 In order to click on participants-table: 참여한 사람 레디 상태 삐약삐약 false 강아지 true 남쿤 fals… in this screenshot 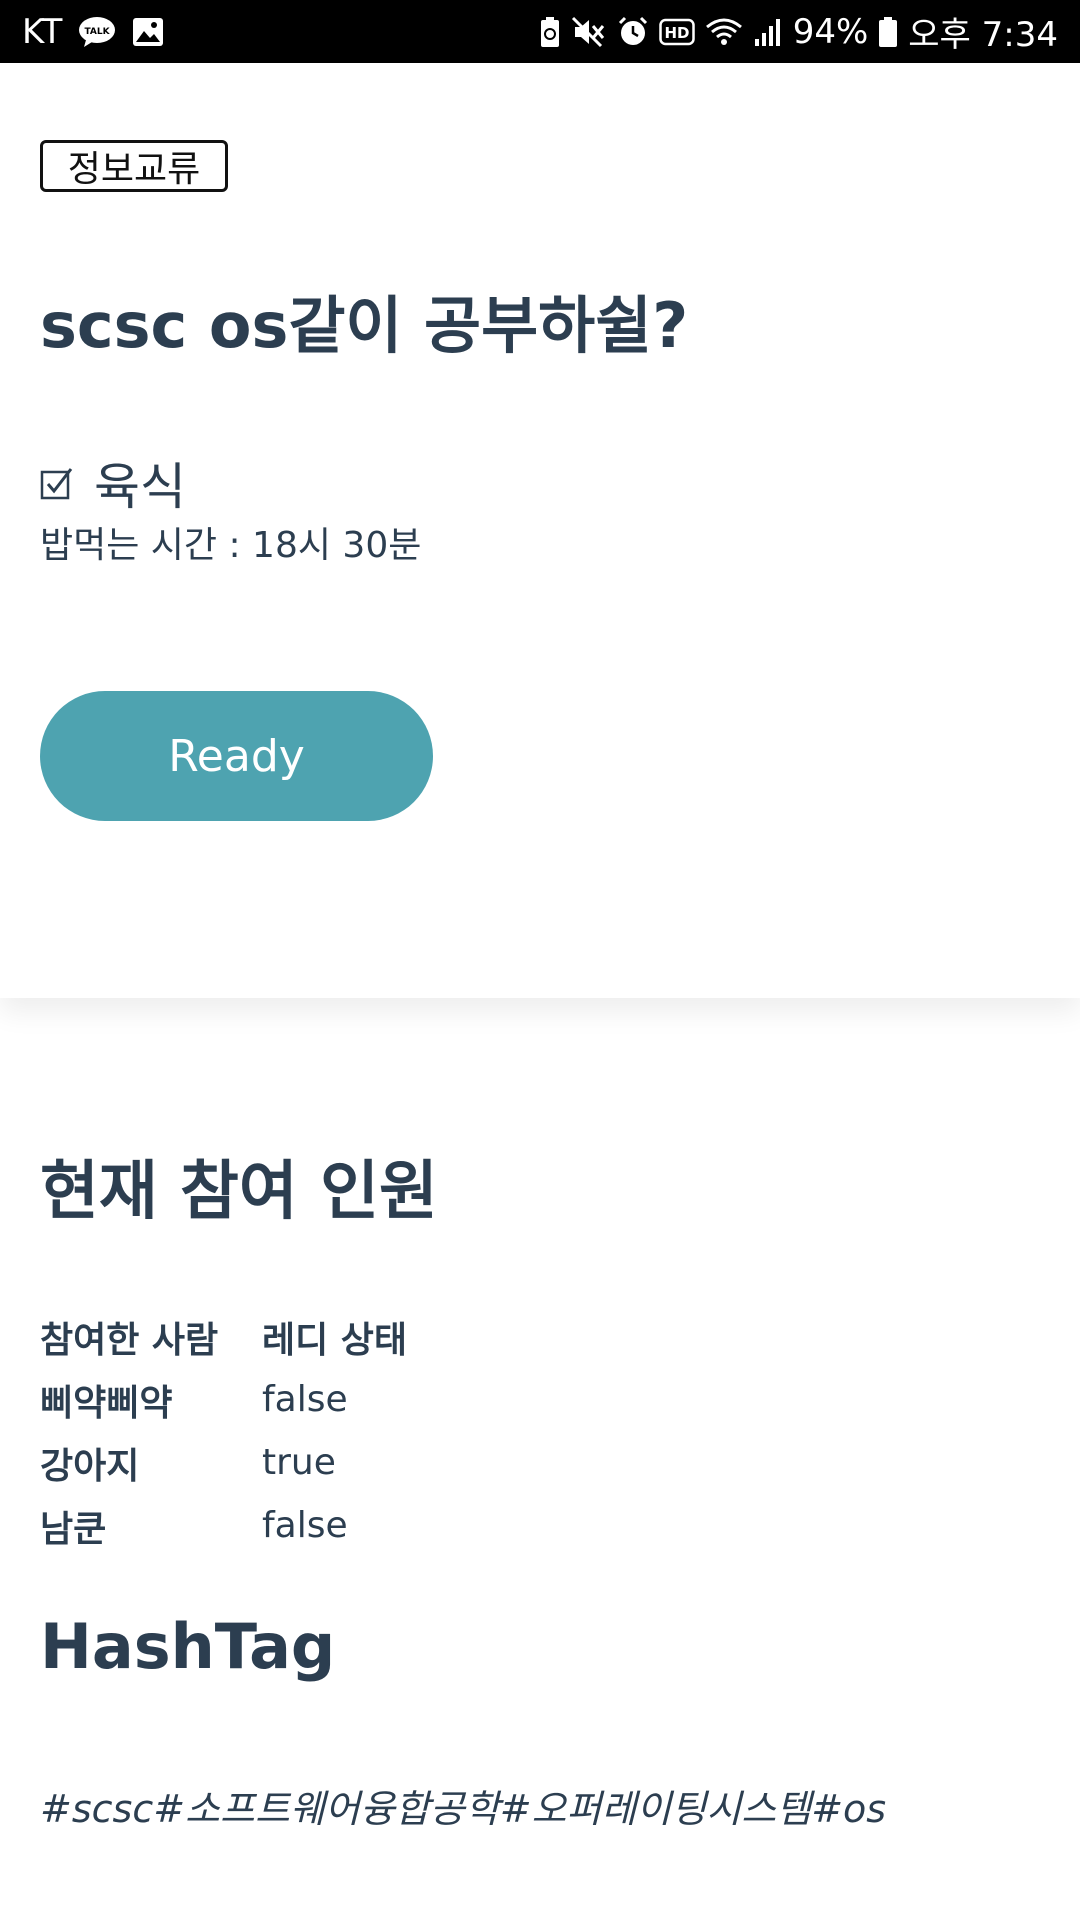, I will do `click(223, 1431)`.